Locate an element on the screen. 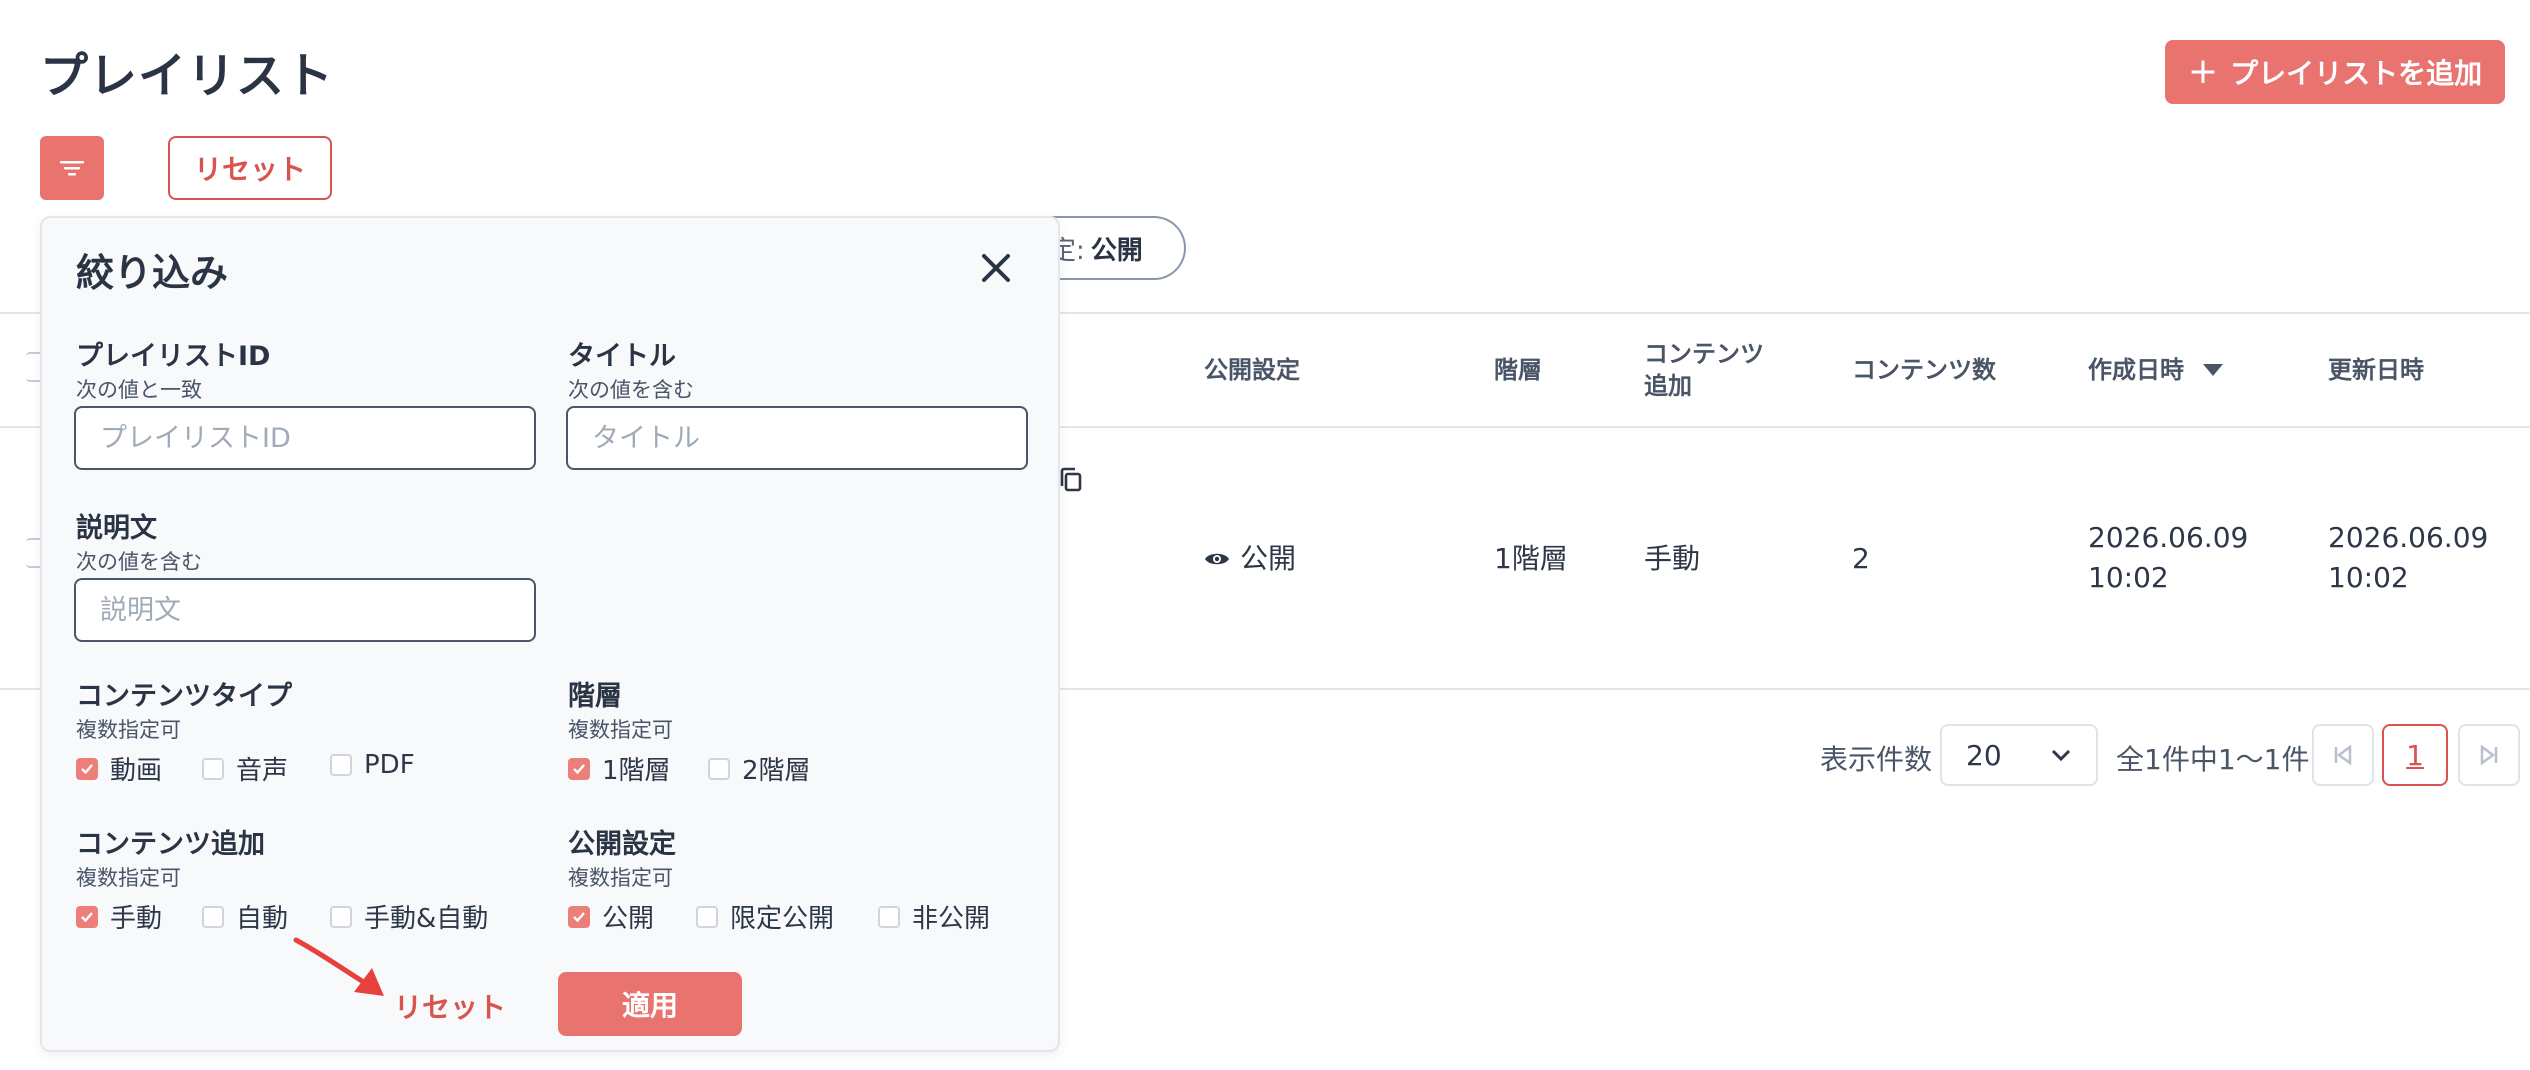 The height and width of the screenshot is (1070, 2530). filter-toggle-button is located at coordinates (72, 168).